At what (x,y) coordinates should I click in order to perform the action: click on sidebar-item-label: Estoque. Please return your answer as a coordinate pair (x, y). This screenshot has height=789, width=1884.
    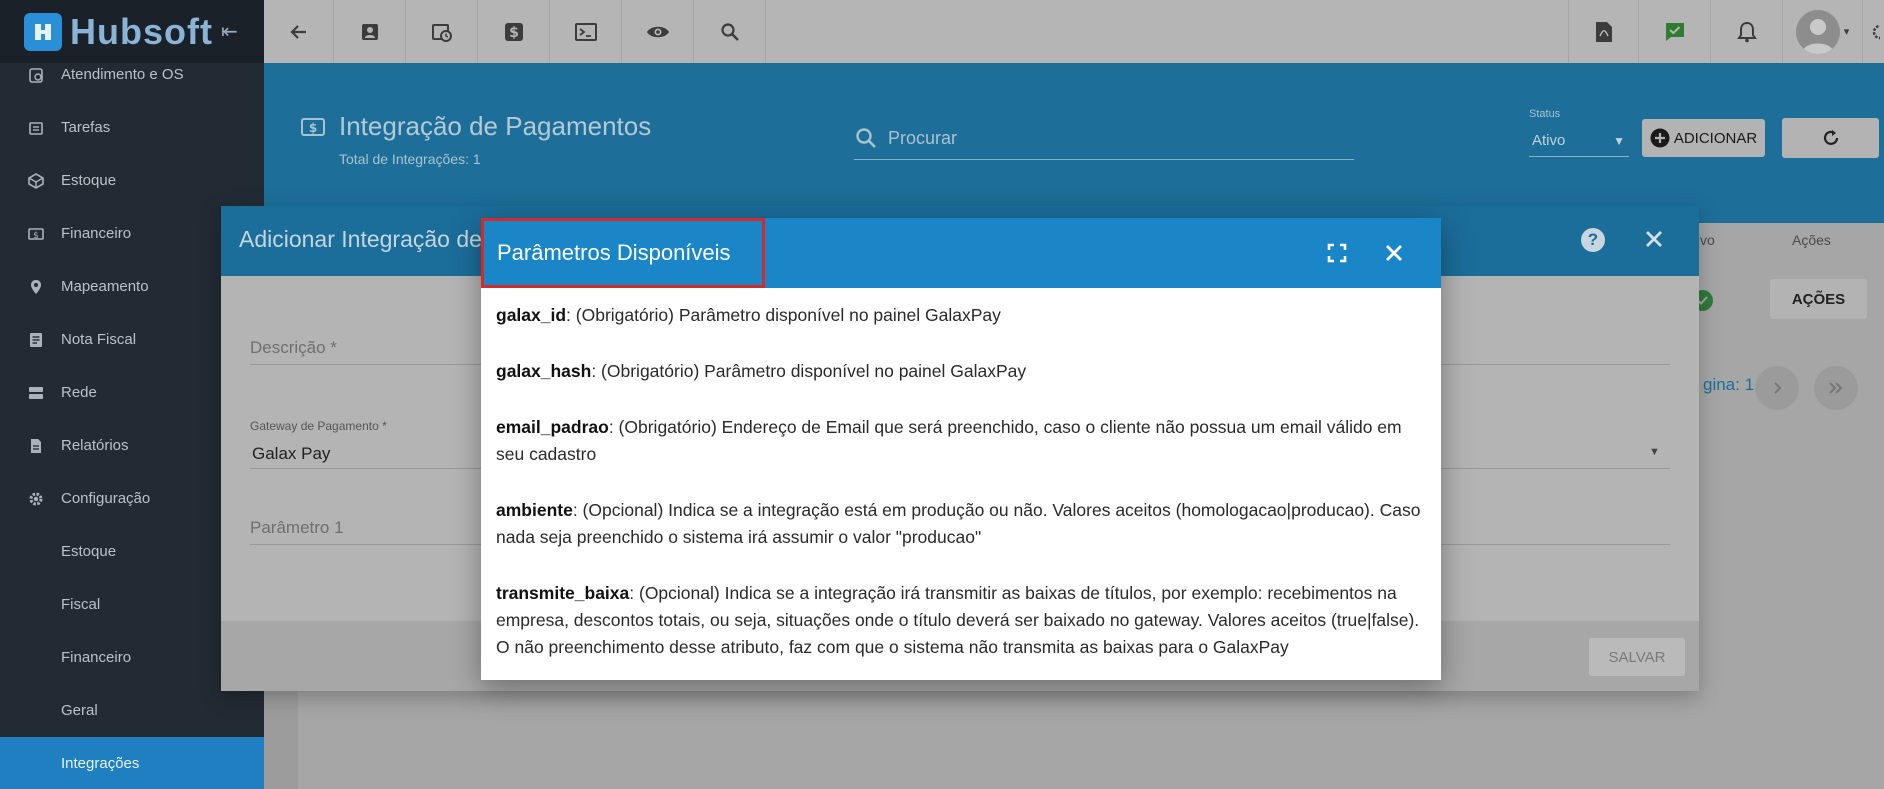
    Looking at the image, I should click on (89, 180).